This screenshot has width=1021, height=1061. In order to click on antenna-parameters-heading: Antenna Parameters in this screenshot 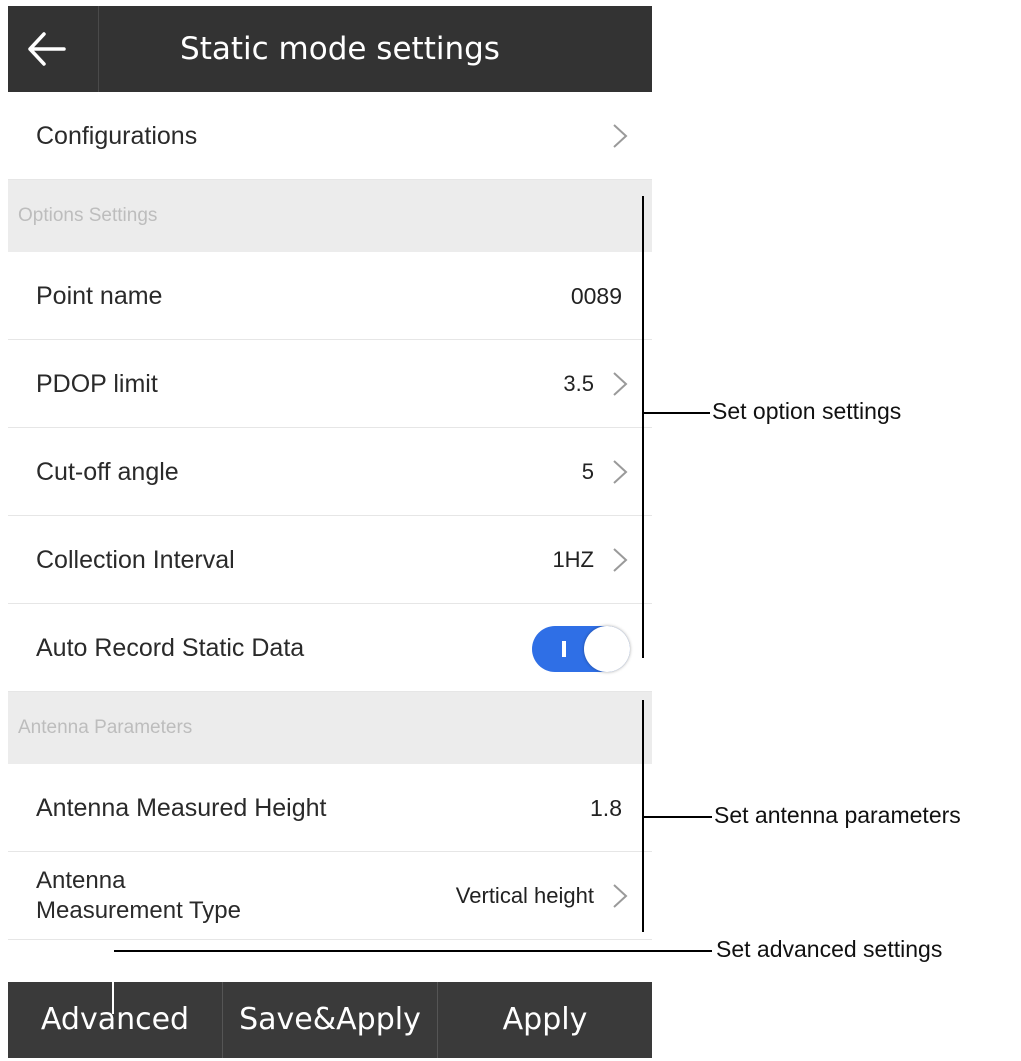, I will do `click(105, 727)`.